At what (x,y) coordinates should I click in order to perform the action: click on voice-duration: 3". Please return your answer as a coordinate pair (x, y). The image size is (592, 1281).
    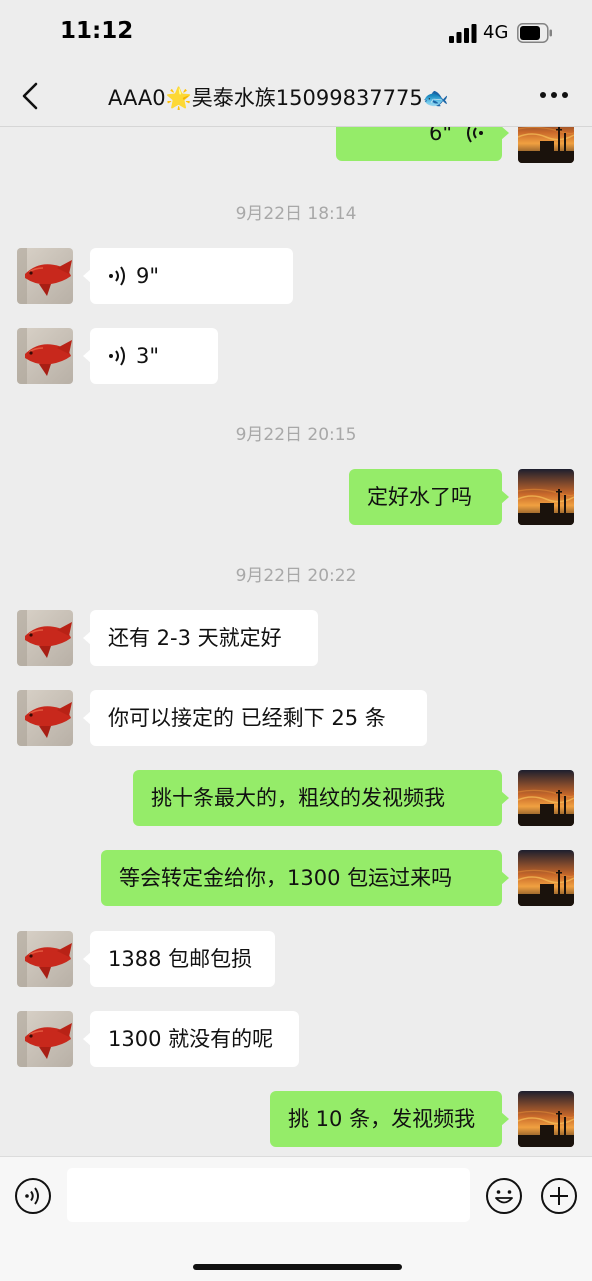
    Looking at the image, I should click on (148, 356).